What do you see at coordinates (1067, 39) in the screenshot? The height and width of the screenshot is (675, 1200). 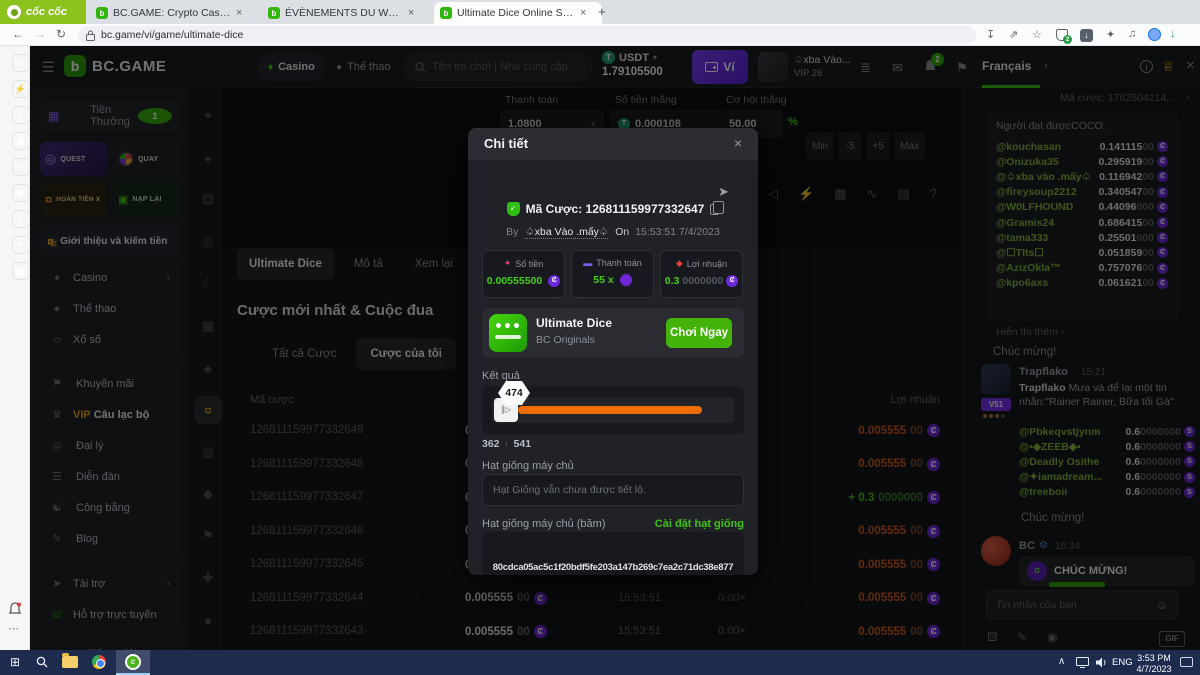 I see `adblock-badge: 2` at bounding box center [1067, 39].